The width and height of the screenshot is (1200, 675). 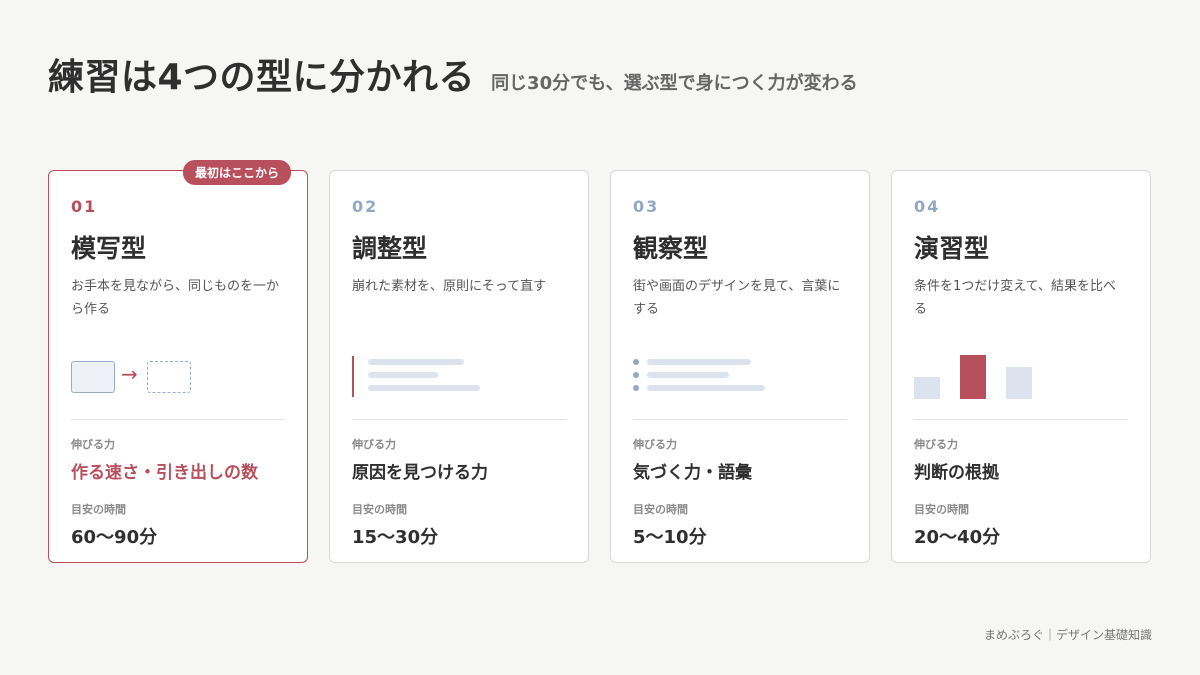 I want to click on card-number: 03, so click(x=646, y=206).